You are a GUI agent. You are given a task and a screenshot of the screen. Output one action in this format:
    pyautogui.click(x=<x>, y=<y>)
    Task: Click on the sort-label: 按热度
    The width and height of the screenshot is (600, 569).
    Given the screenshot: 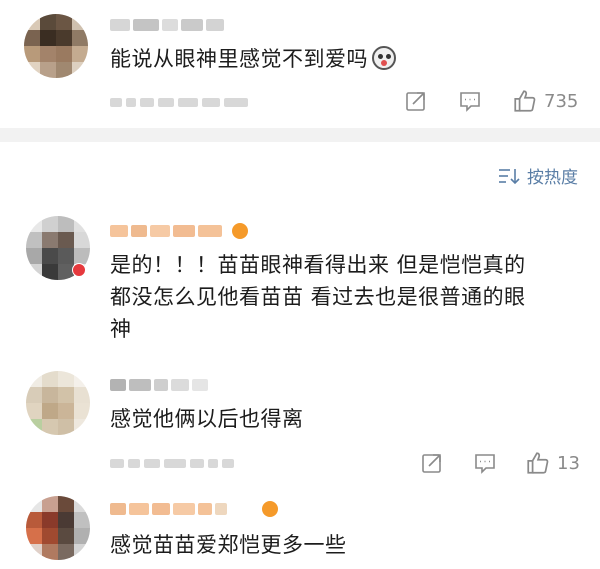 What is the action you would take?
    pyautogui.click(x=552, y=178)
    